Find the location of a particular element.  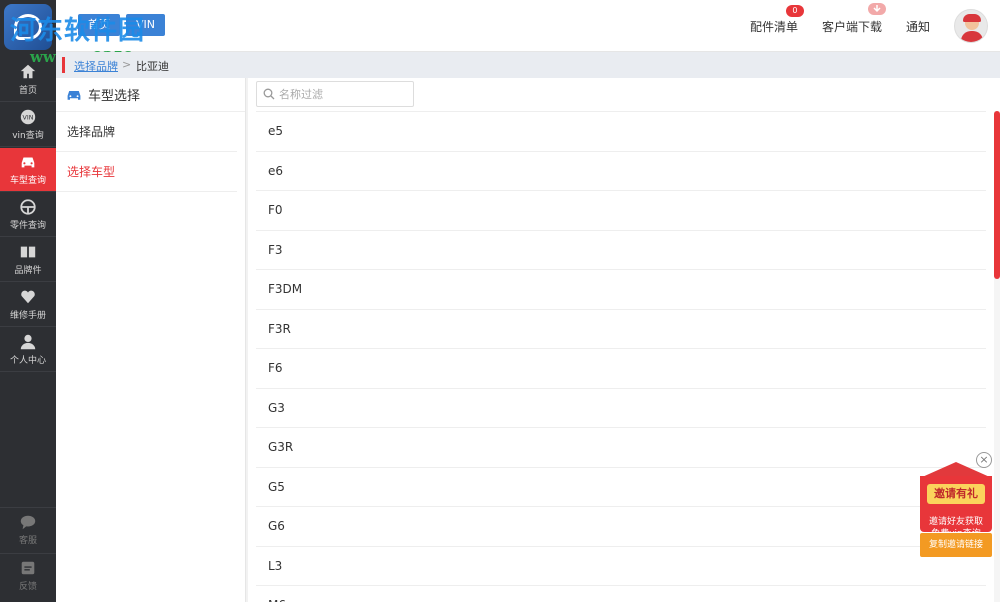

panel-header: 车型选择 is located at coordinates (150, 95).